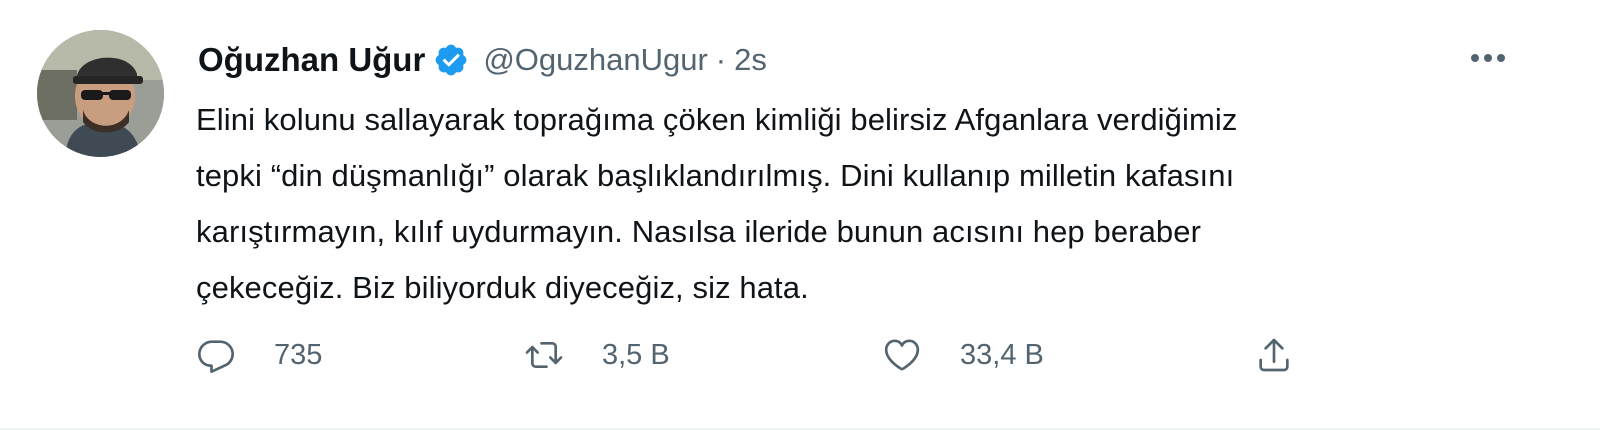  I want to click on heart-icon, so click(902, 355).